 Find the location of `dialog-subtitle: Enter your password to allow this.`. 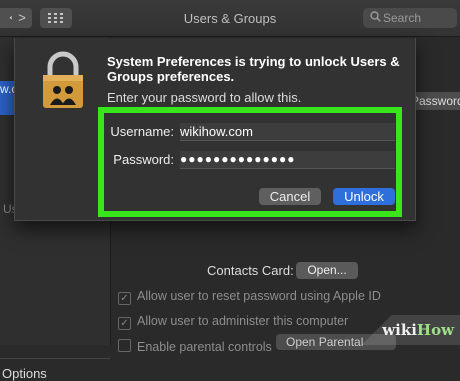

dialog-subtitle: Enter your password to allow this. is located at coordinates (204, 97).